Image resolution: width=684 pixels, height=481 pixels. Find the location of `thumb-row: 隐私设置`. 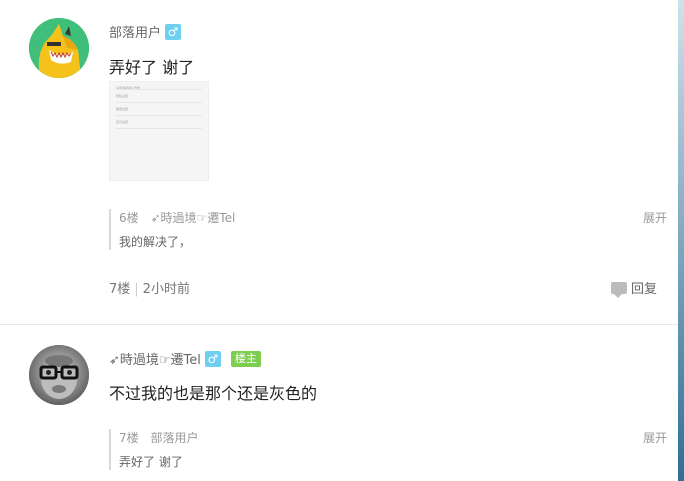

thumb-row: 隐私设置 is located at coordinates (122, 96).